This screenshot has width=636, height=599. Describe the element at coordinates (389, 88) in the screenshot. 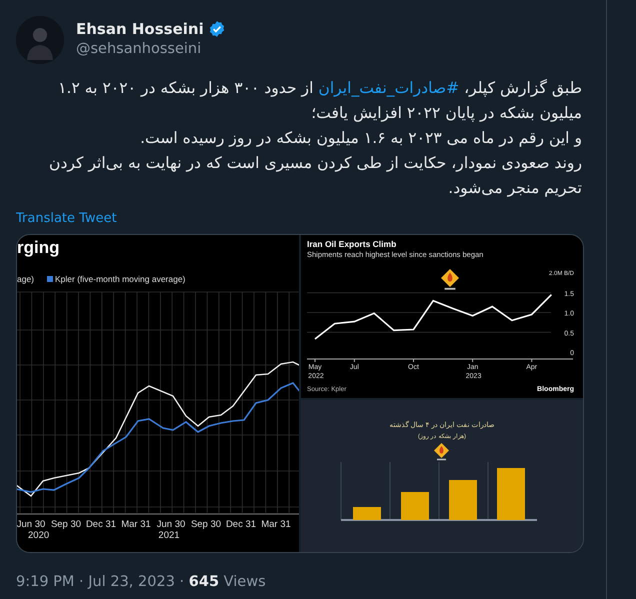

I see `hashtag-link: #صادرات_نفت_ایران` at that location.